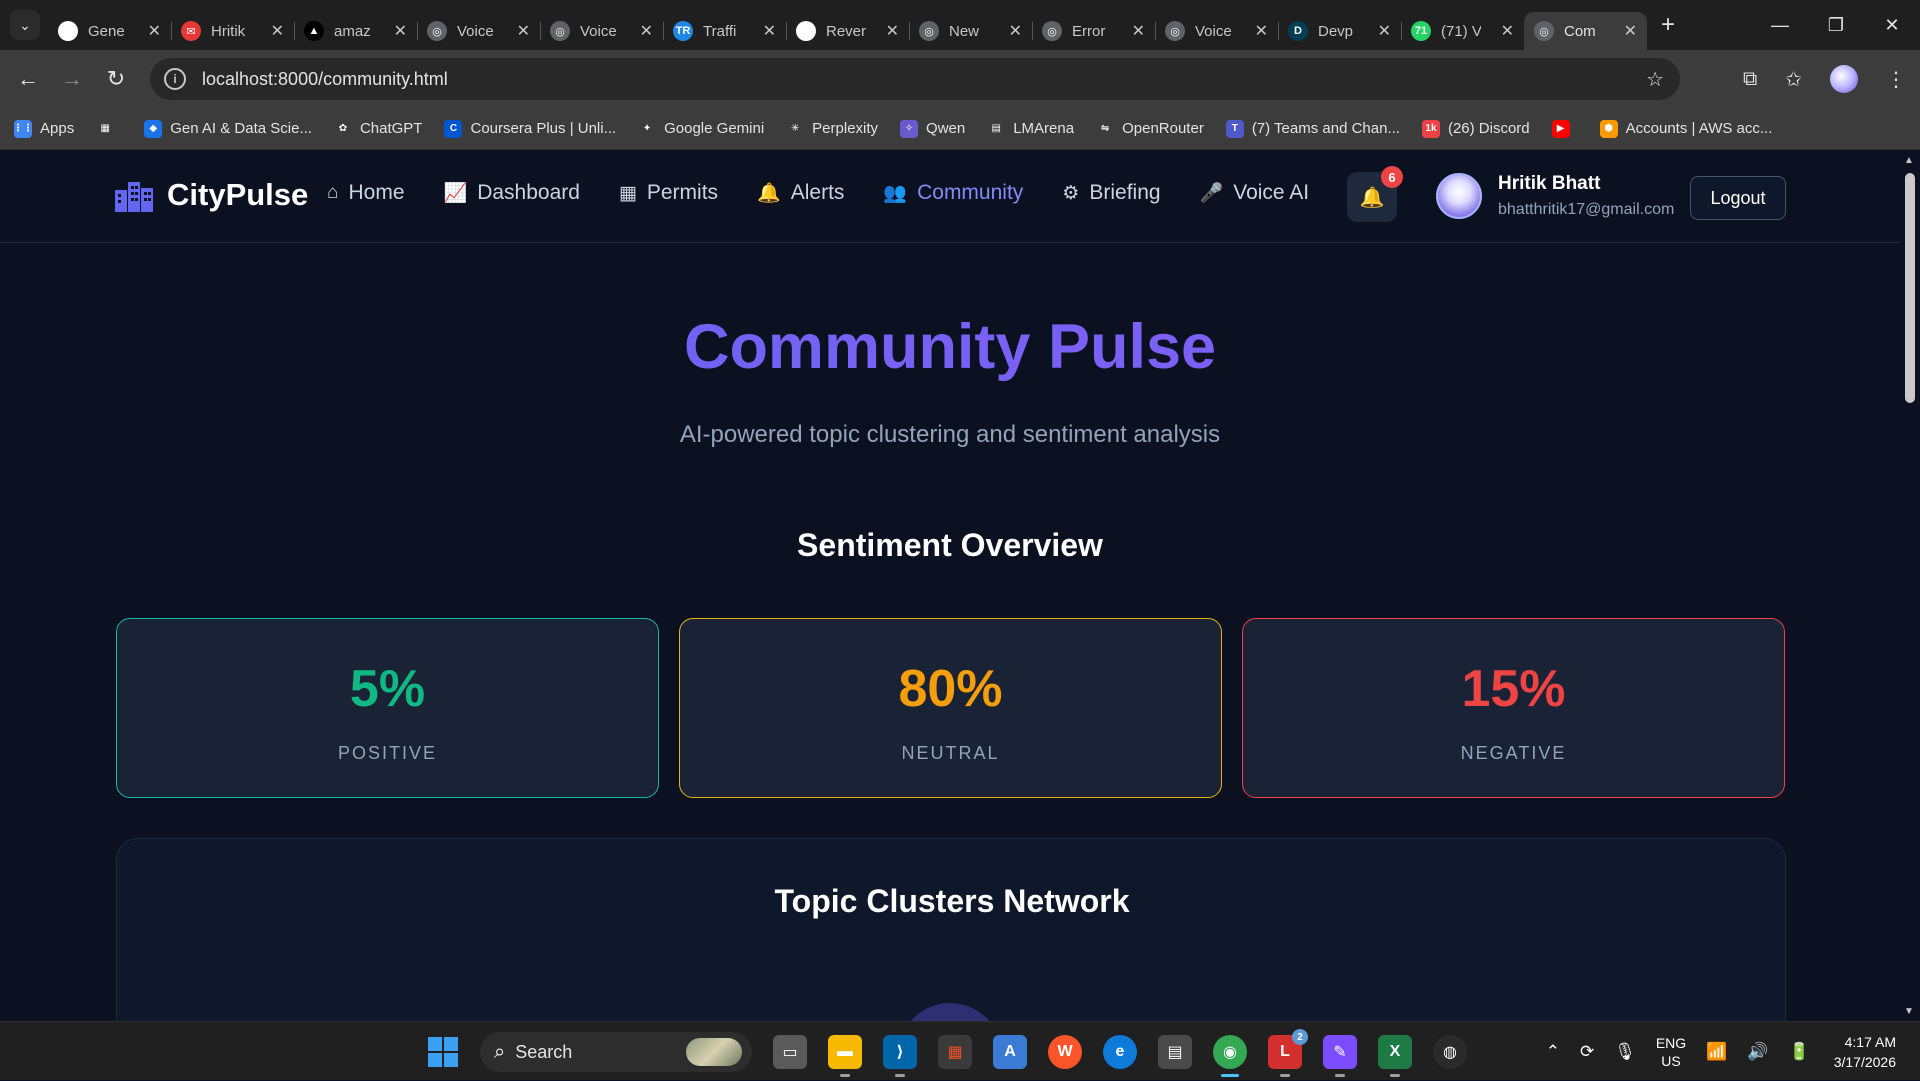 Image resolution: width=1920 pixels, height=1081 pixels. I want to click on site-info-icon: i, so click(175, 79).